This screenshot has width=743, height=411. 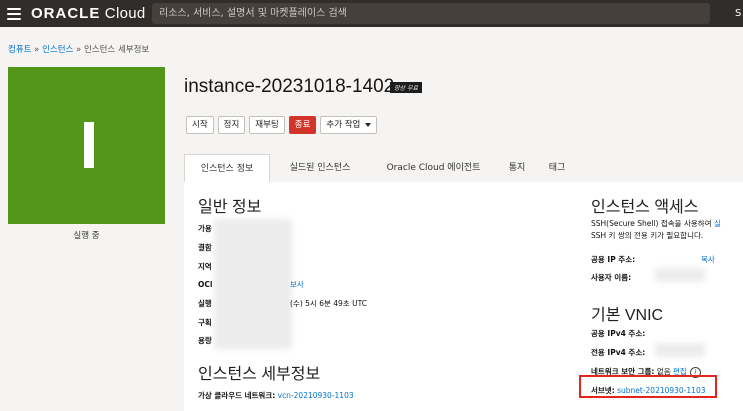 What do you see at coordinates (708, 259) in the screenshot?
I see `copy-ip-link: 복사` at bounding box center [708, 259].